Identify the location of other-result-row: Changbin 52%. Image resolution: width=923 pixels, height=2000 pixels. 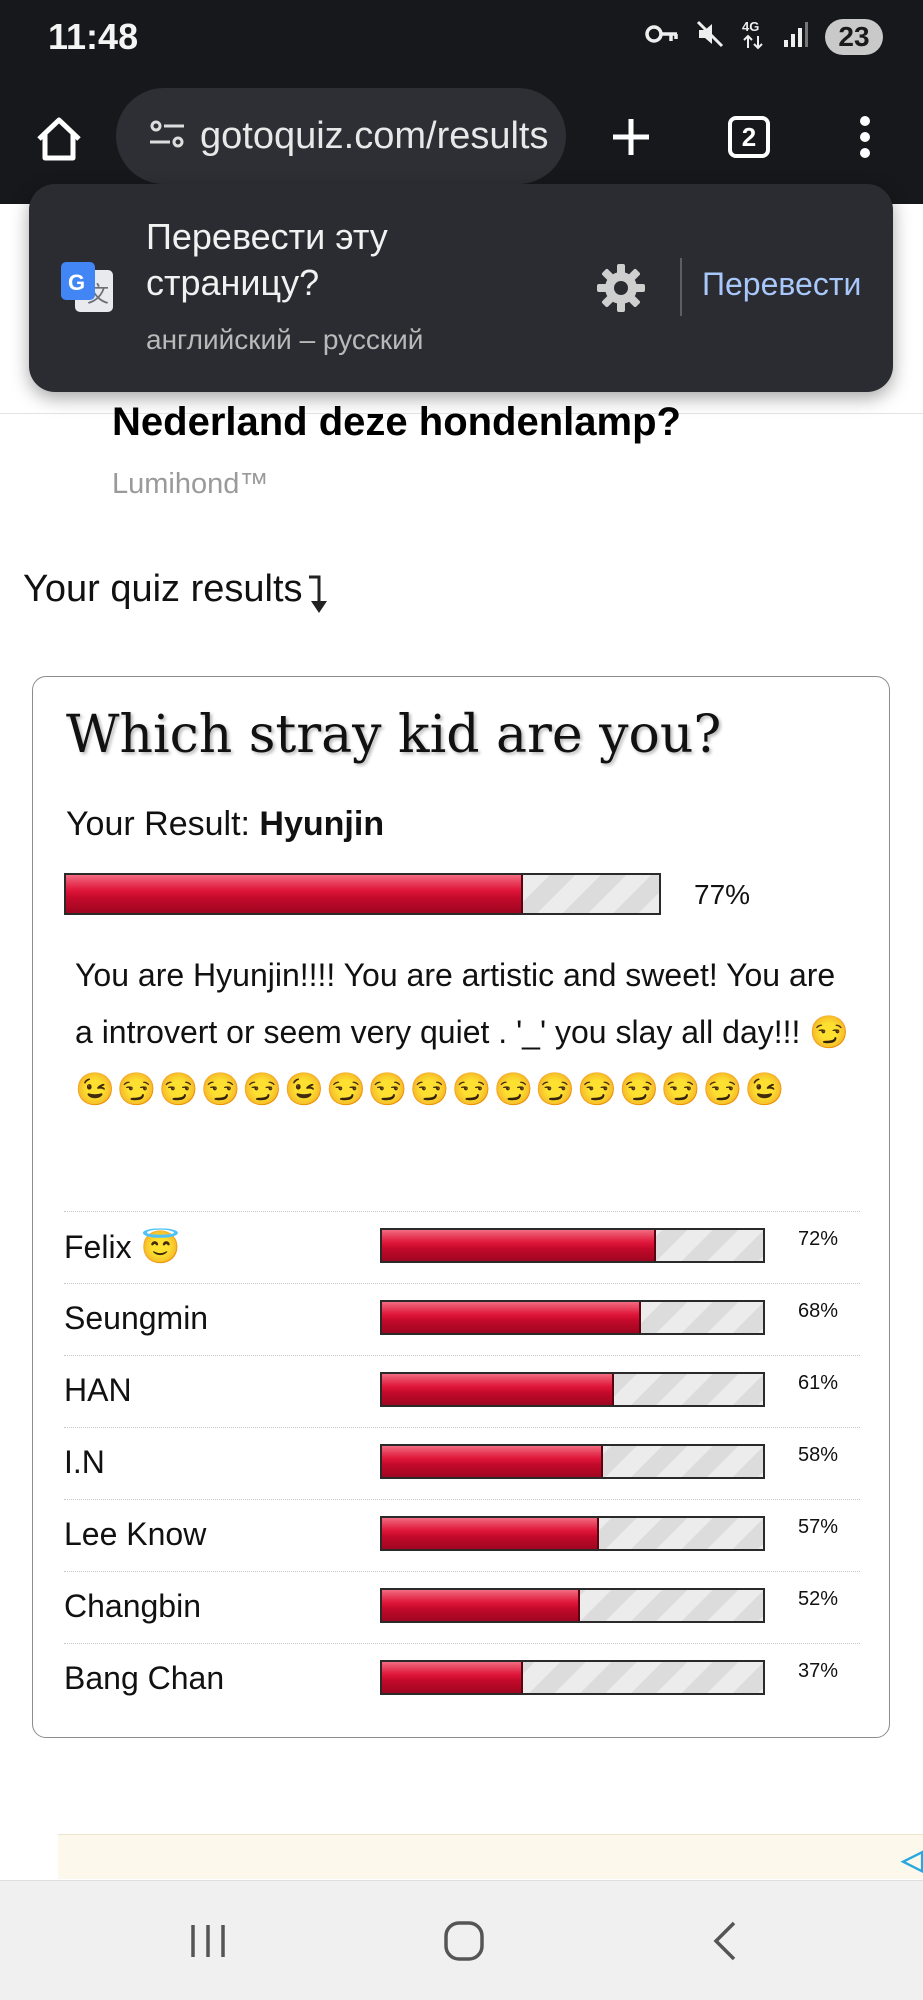
(462, 1607).